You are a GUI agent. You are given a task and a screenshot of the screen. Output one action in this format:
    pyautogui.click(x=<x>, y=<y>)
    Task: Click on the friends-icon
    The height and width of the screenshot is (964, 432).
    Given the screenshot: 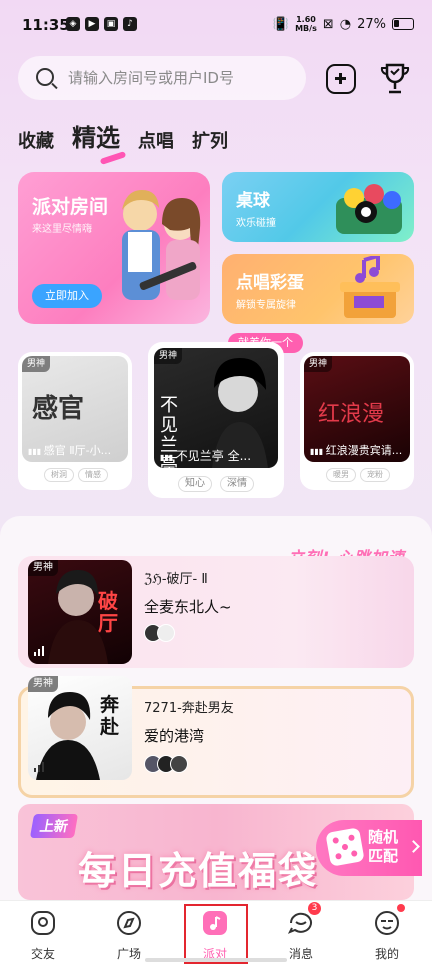 What is the action you would take?
    pyautogui.click(x=43, y=923)
    